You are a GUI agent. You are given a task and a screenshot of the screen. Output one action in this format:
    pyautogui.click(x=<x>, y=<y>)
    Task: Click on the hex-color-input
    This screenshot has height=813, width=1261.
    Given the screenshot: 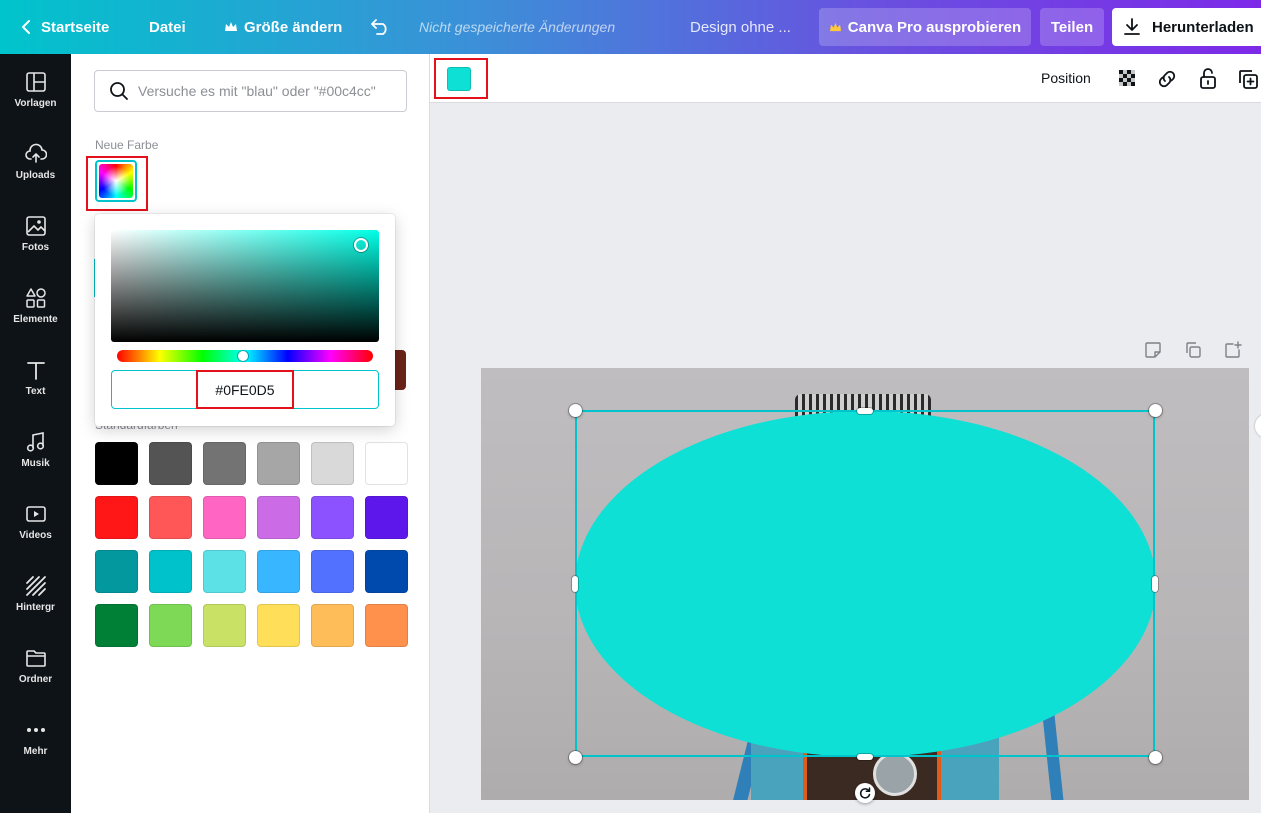 What is the action you would take?
    pyautogui.click(x=245, y=389)
    